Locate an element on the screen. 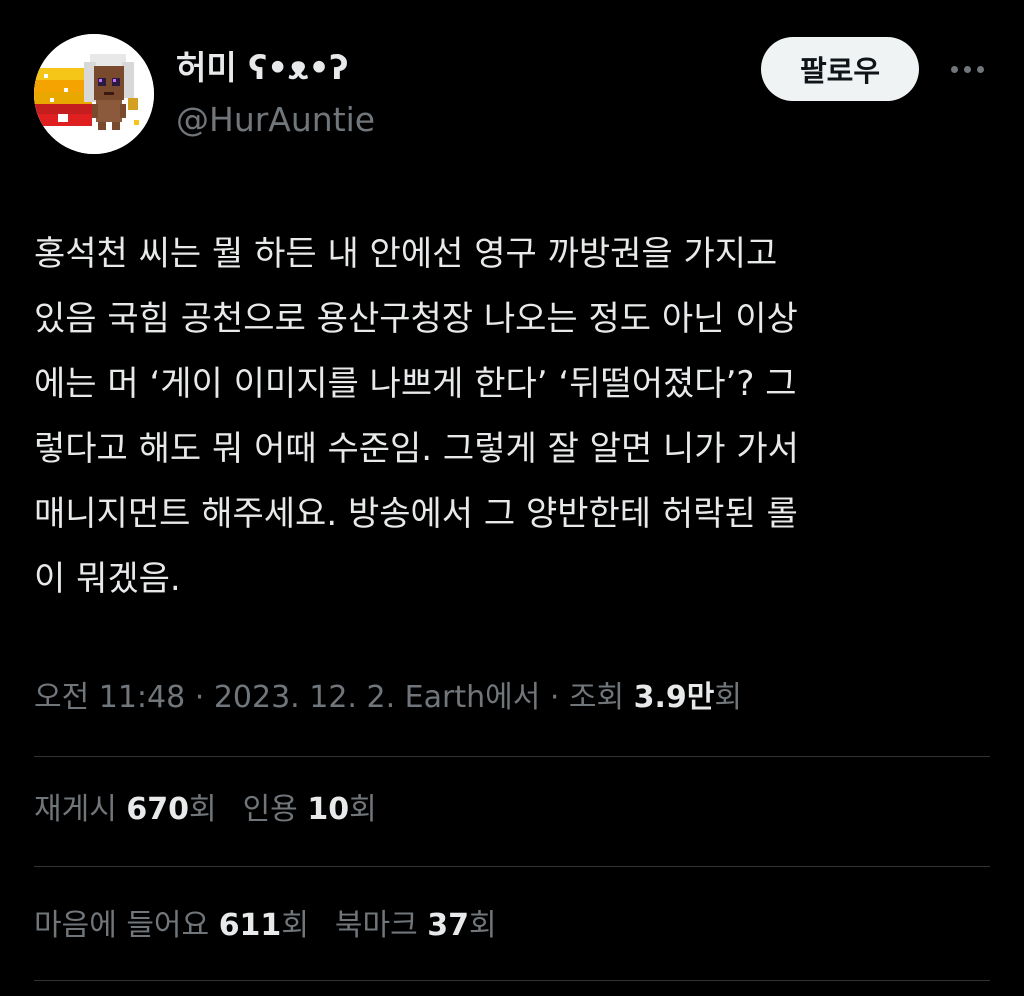 This screenshot has height=996, width=1024. likes-stat: 마음에 들어요 611회 is located at coordinates (171, 926).